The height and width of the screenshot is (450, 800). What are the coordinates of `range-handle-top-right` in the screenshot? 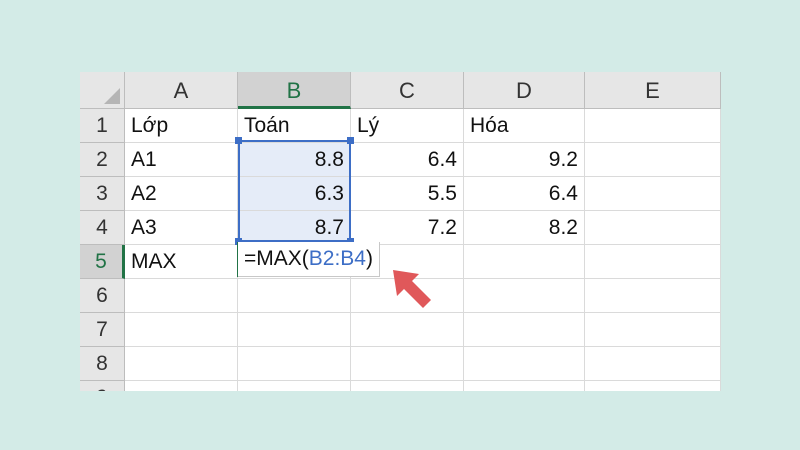 It's located at (350, 140).